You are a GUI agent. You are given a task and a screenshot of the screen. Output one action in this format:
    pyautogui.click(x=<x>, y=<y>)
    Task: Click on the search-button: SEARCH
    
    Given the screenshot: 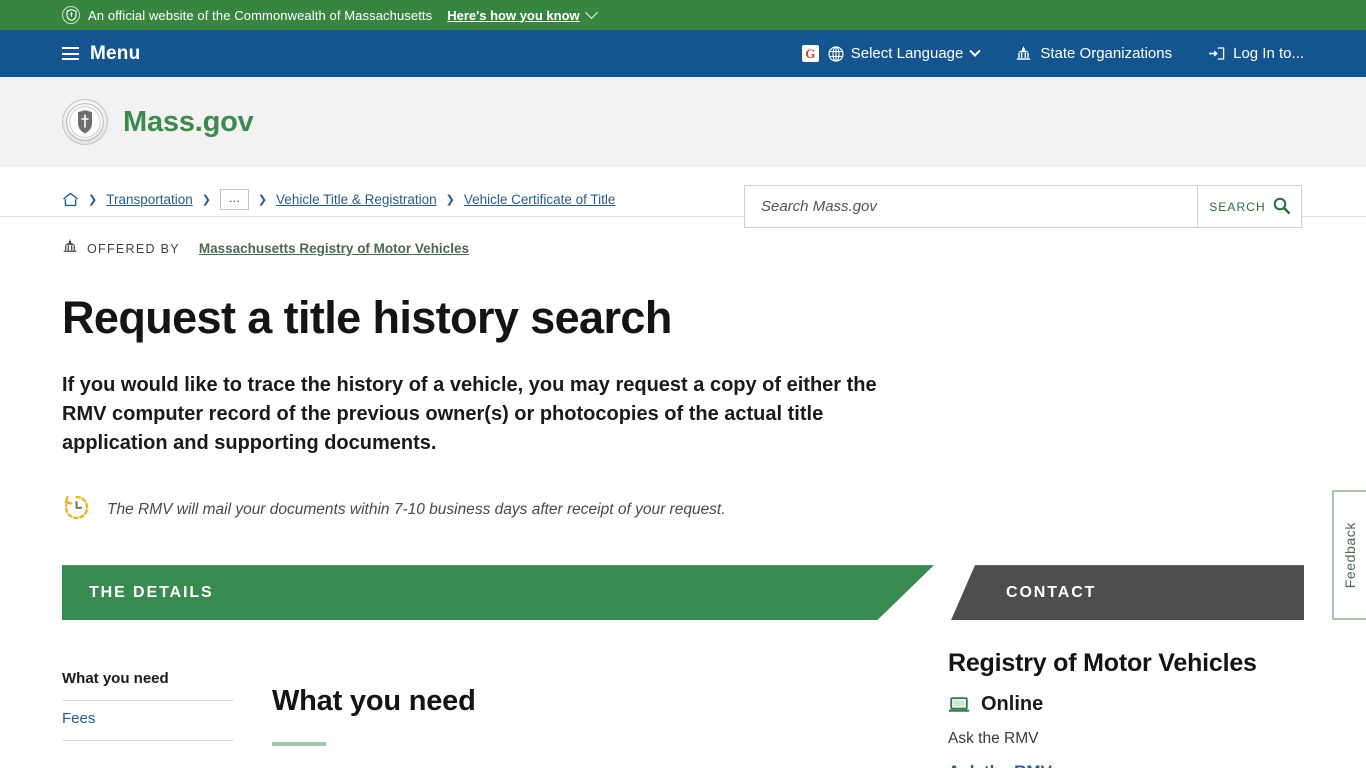 What is the action you would take?
    pyautogui.click(x=1249, y=206)
    